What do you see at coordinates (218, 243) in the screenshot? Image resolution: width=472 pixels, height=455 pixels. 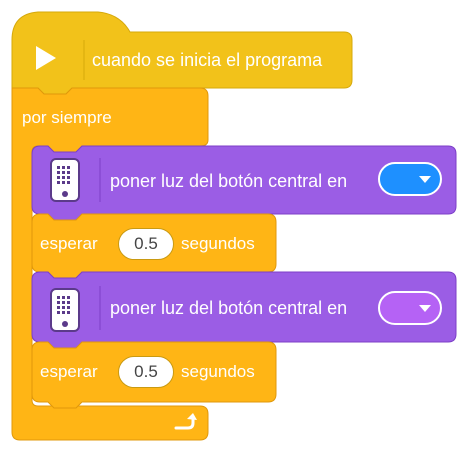 I see `wait-suffix-1: segundos` at bounding box center [218, 243].